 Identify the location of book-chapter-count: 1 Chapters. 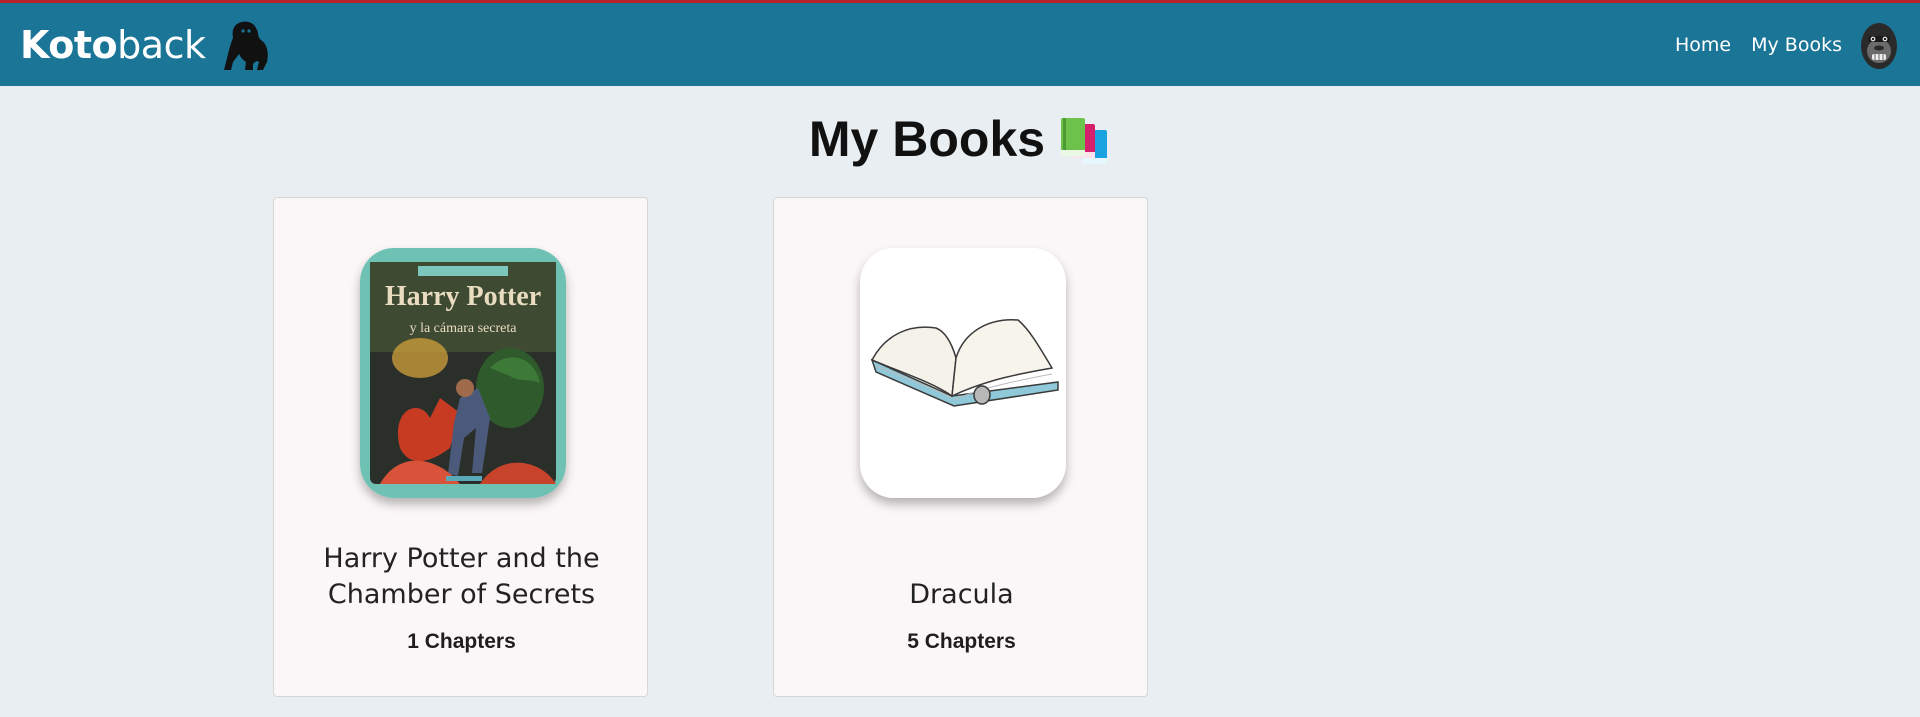
(461, 641).